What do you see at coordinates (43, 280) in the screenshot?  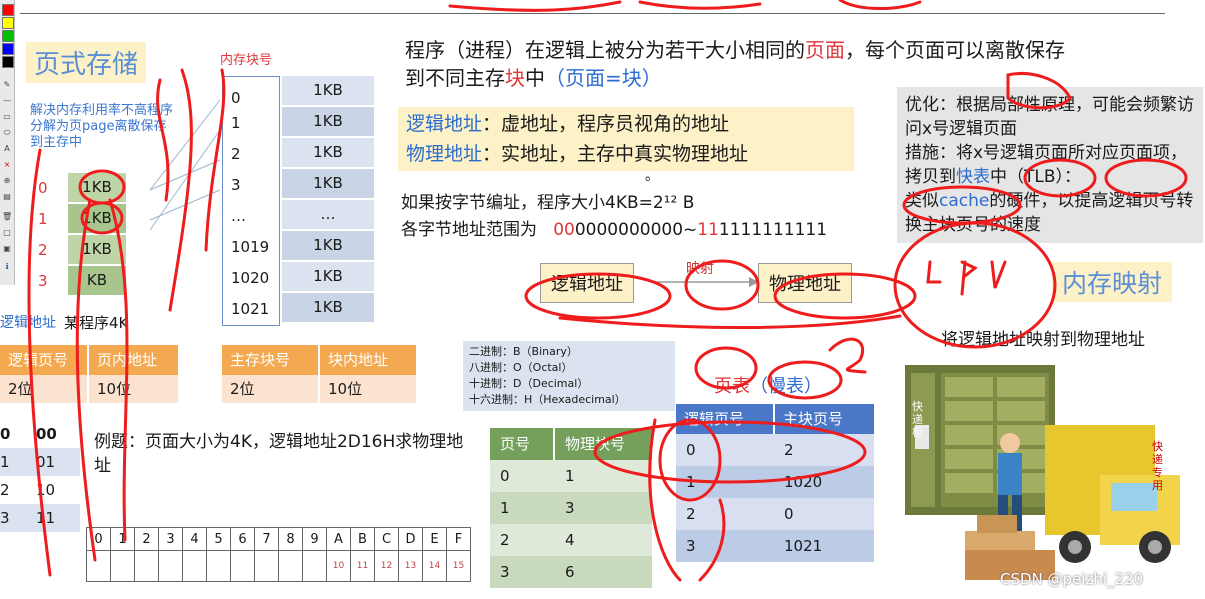 I see `page-number: 3` at bounding box center [43, 280].